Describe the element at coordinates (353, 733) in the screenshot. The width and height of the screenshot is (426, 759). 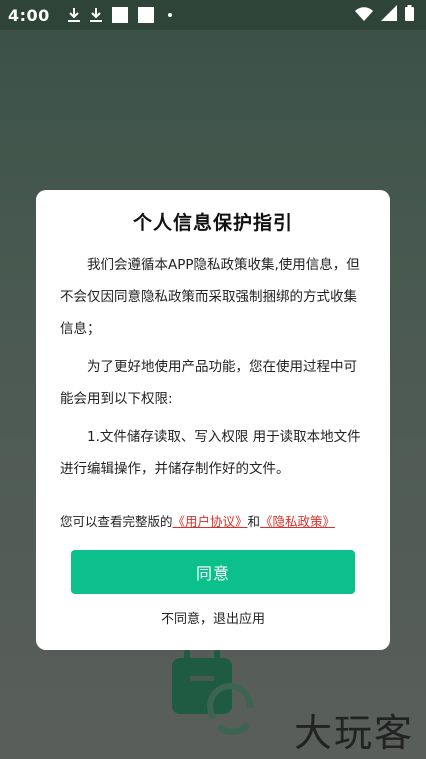
I see `watermark-logo: 大玩客` at that location.